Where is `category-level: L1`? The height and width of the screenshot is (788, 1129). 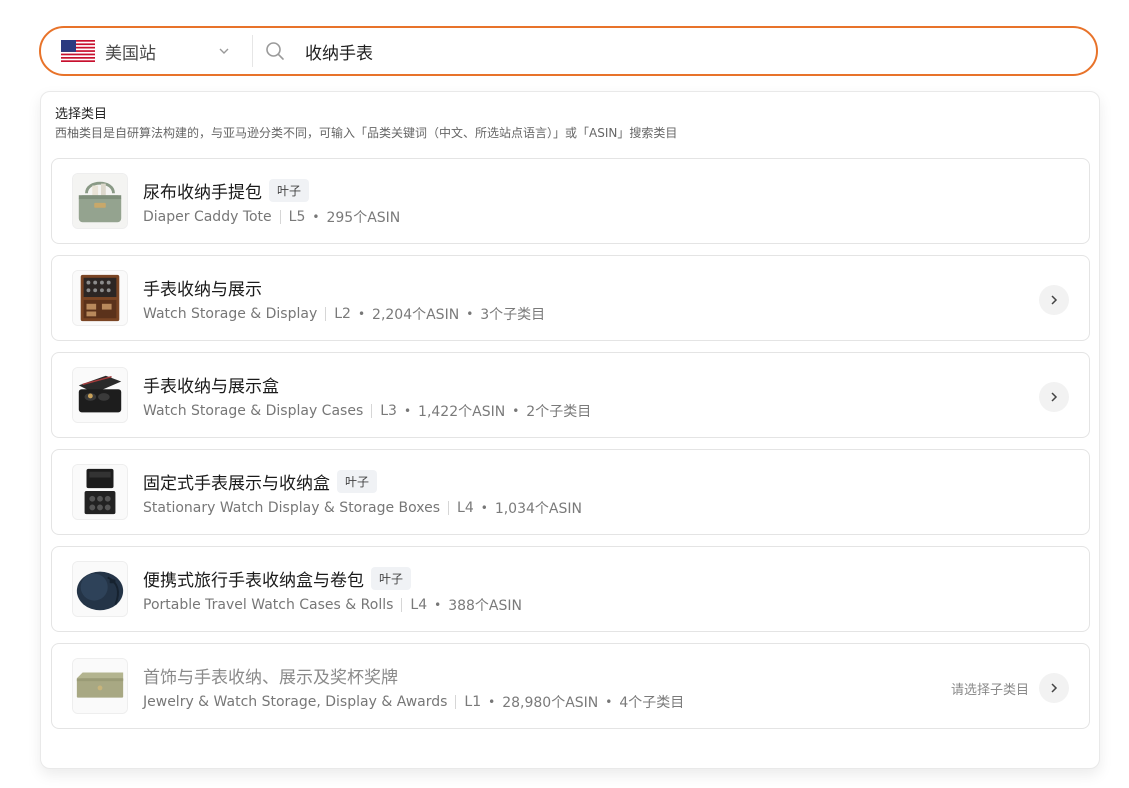 category-level: L1 is located at coordinates (473, 702).